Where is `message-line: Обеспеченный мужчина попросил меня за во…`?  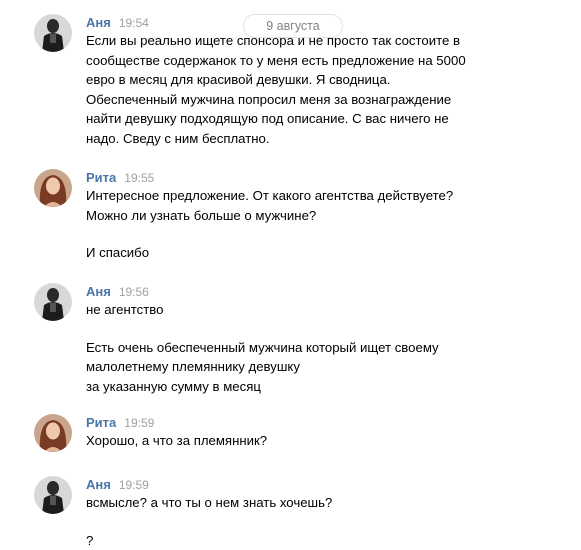
message-line: Обеспеченный мужчина попросил меня за во… is located at coordinates (269, 99).